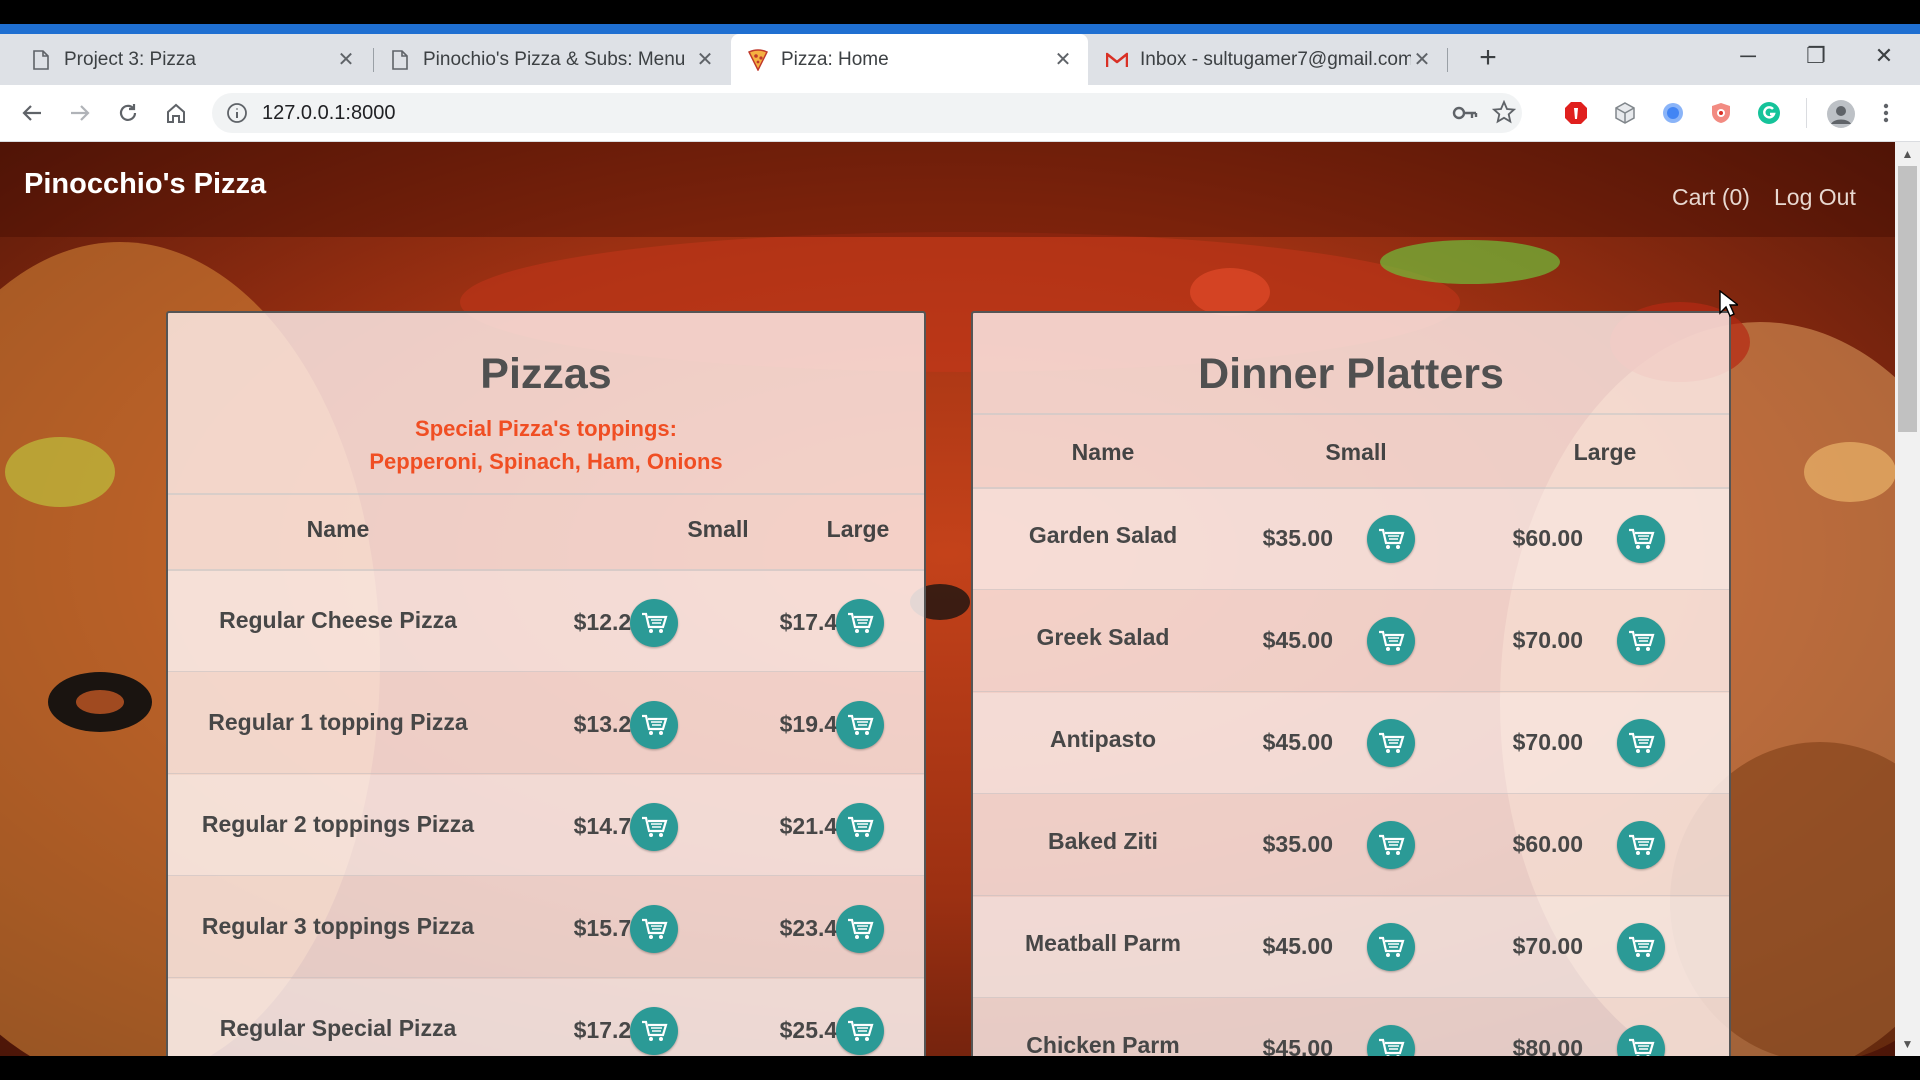  Describe the element at coordinates (1815, 197) in the screenshot. I see `logout-link: Log Out` at that location.